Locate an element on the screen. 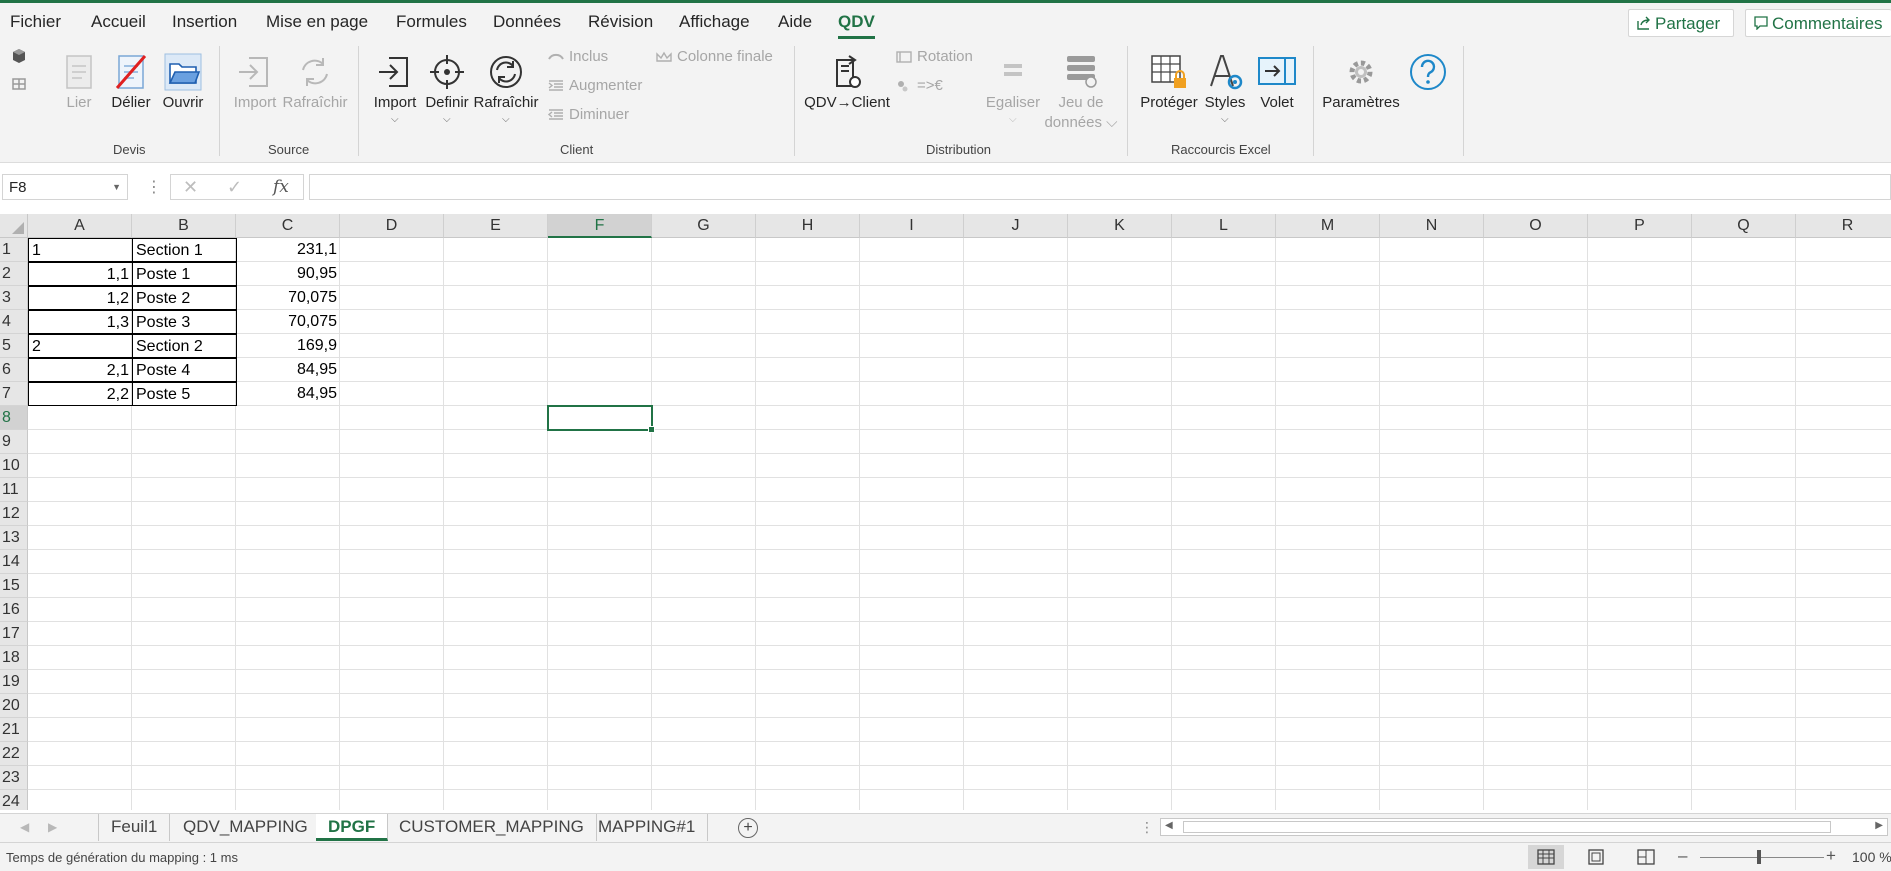 The width and height of the screenshot is (1891, 871). share-button: Partager is located at coordinates (1681, 23).